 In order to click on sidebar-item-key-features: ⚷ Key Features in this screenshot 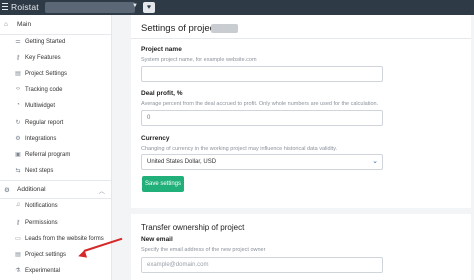, I will do `click(55, 59)`.